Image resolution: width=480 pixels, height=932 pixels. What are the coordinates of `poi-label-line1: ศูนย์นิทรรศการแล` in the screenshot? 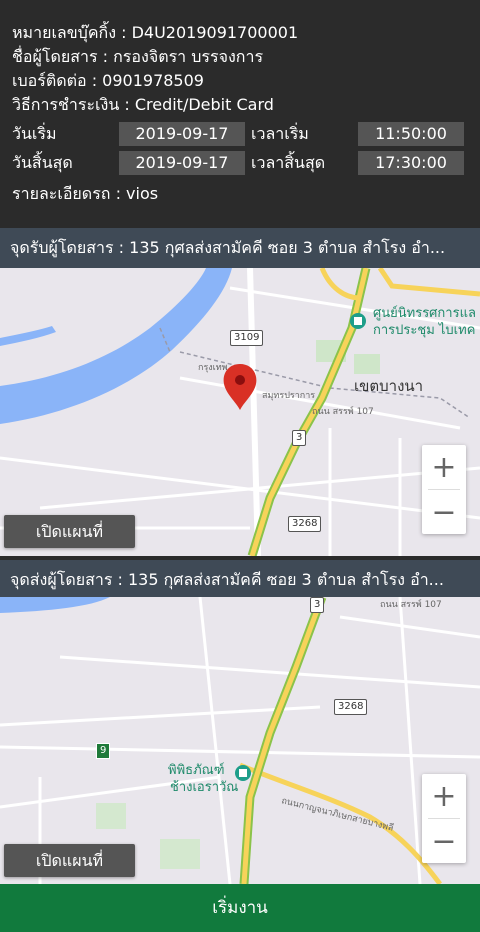 It's located at (424, 313).